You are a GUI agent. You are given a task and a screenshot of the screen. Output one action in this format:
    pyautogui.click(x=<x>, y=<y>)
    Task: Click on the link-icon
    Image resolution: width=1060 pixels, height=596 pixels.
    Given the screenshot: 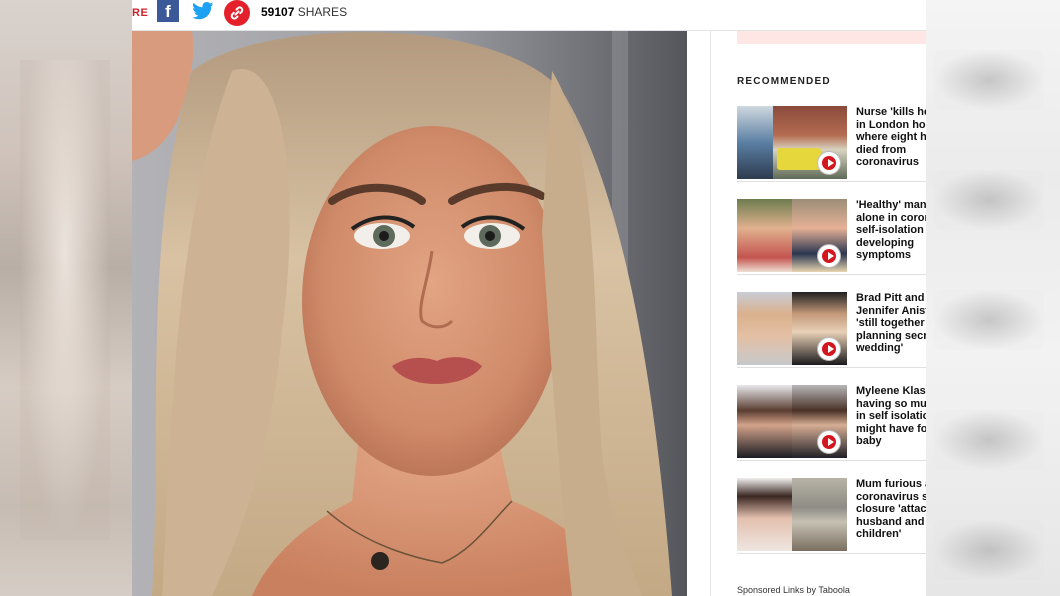 What is the action you would take?
    pyautogui.click(x=237, y=13)
    